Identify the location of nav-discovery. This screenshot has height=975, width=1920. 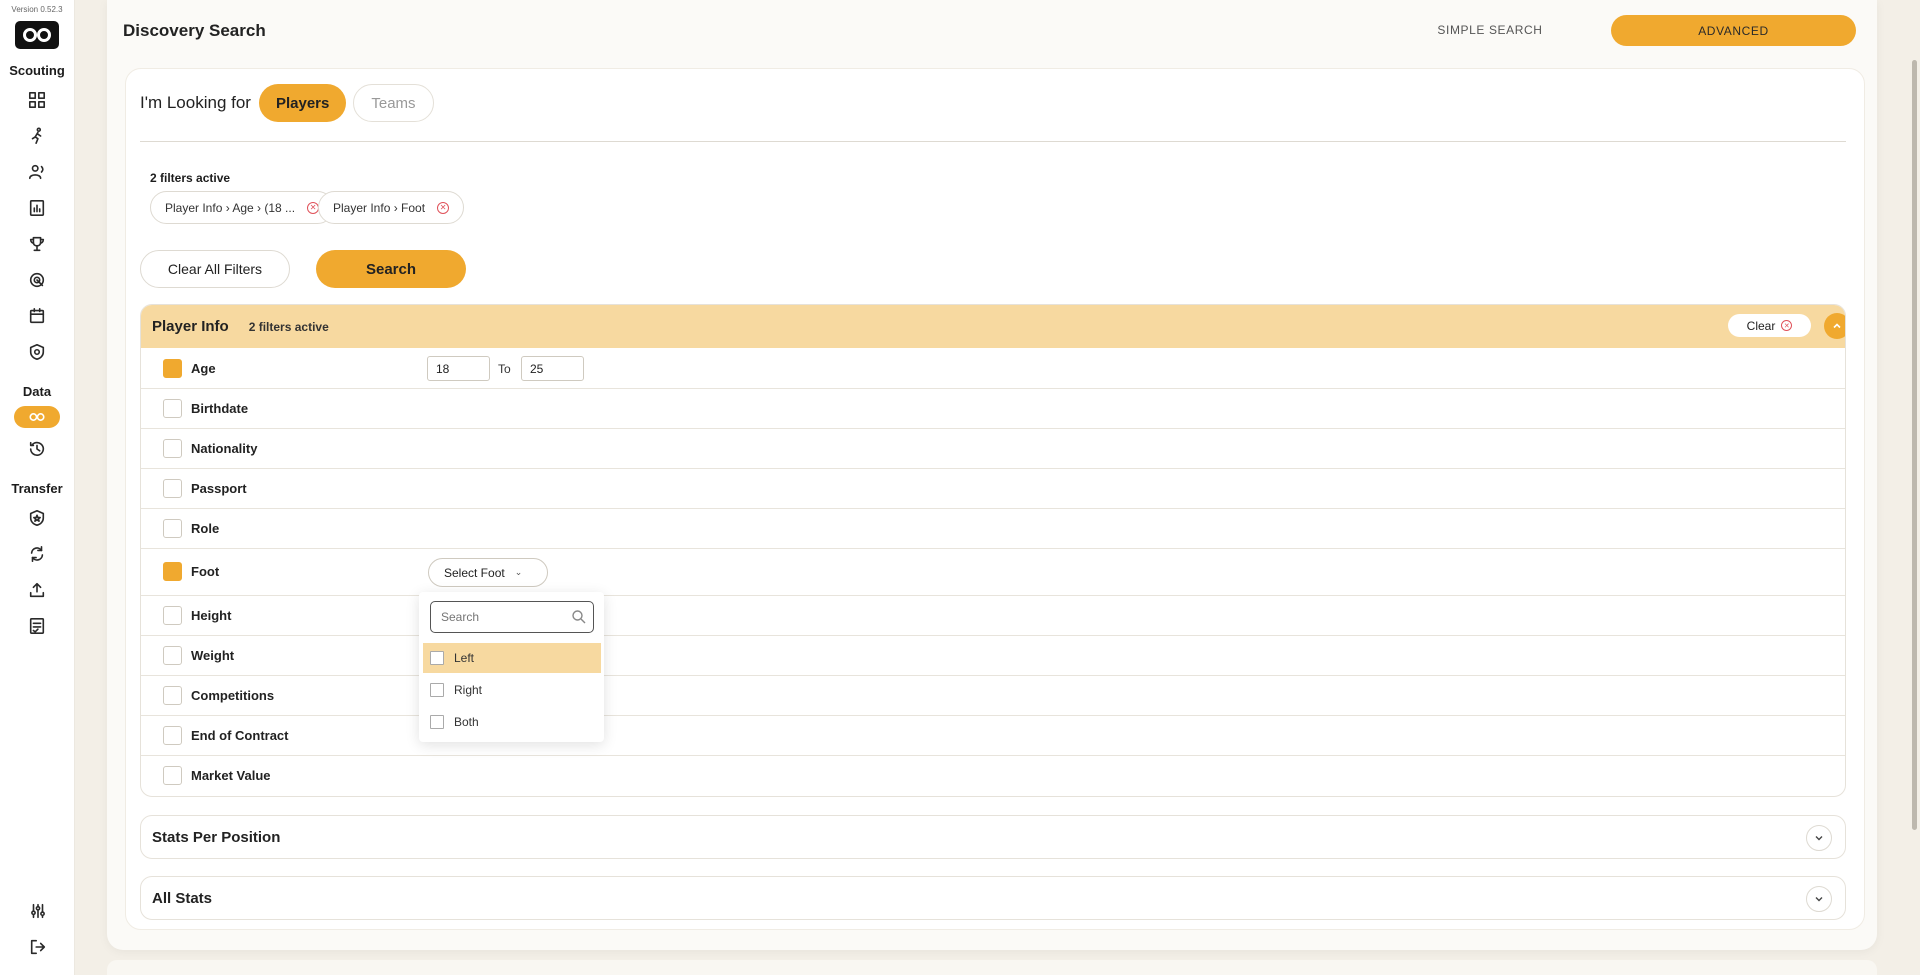
(37, 417).